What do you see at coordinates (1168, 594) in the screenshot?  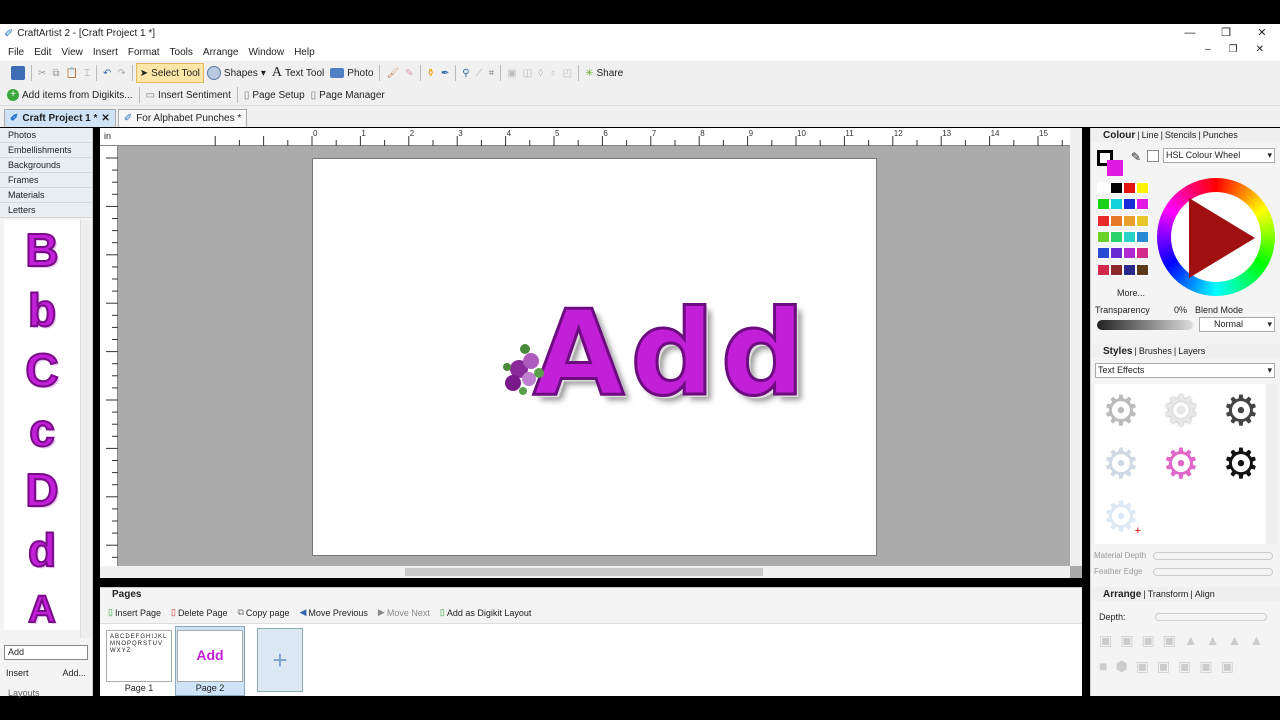 I see `tab-transform: Transform` at bounding box center [1168, 594].